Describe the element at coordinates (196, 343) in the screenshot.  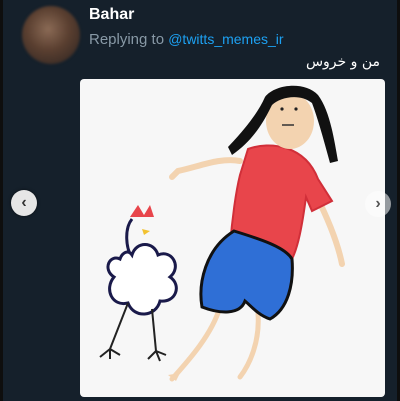
I see `girl-left-leg` at that location.